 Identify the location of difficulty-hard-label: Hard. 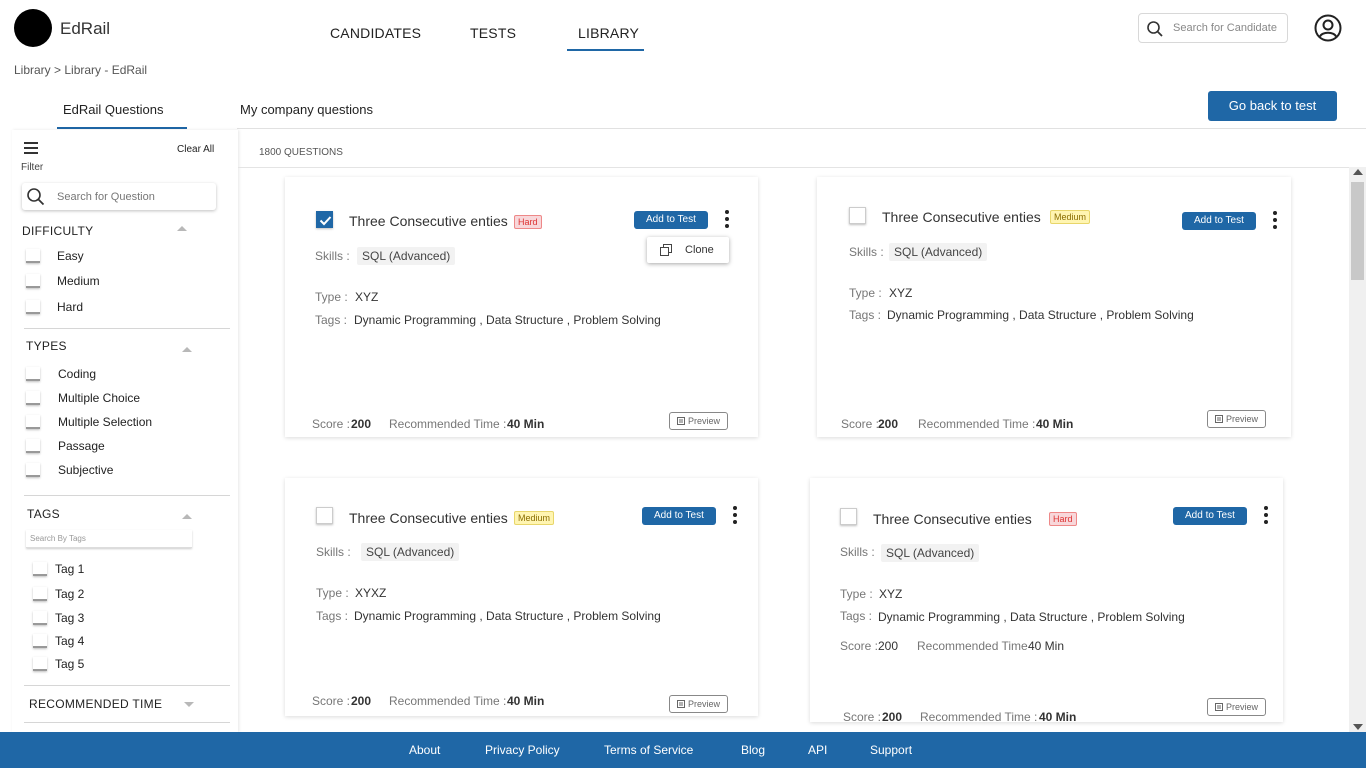
(70, 307).